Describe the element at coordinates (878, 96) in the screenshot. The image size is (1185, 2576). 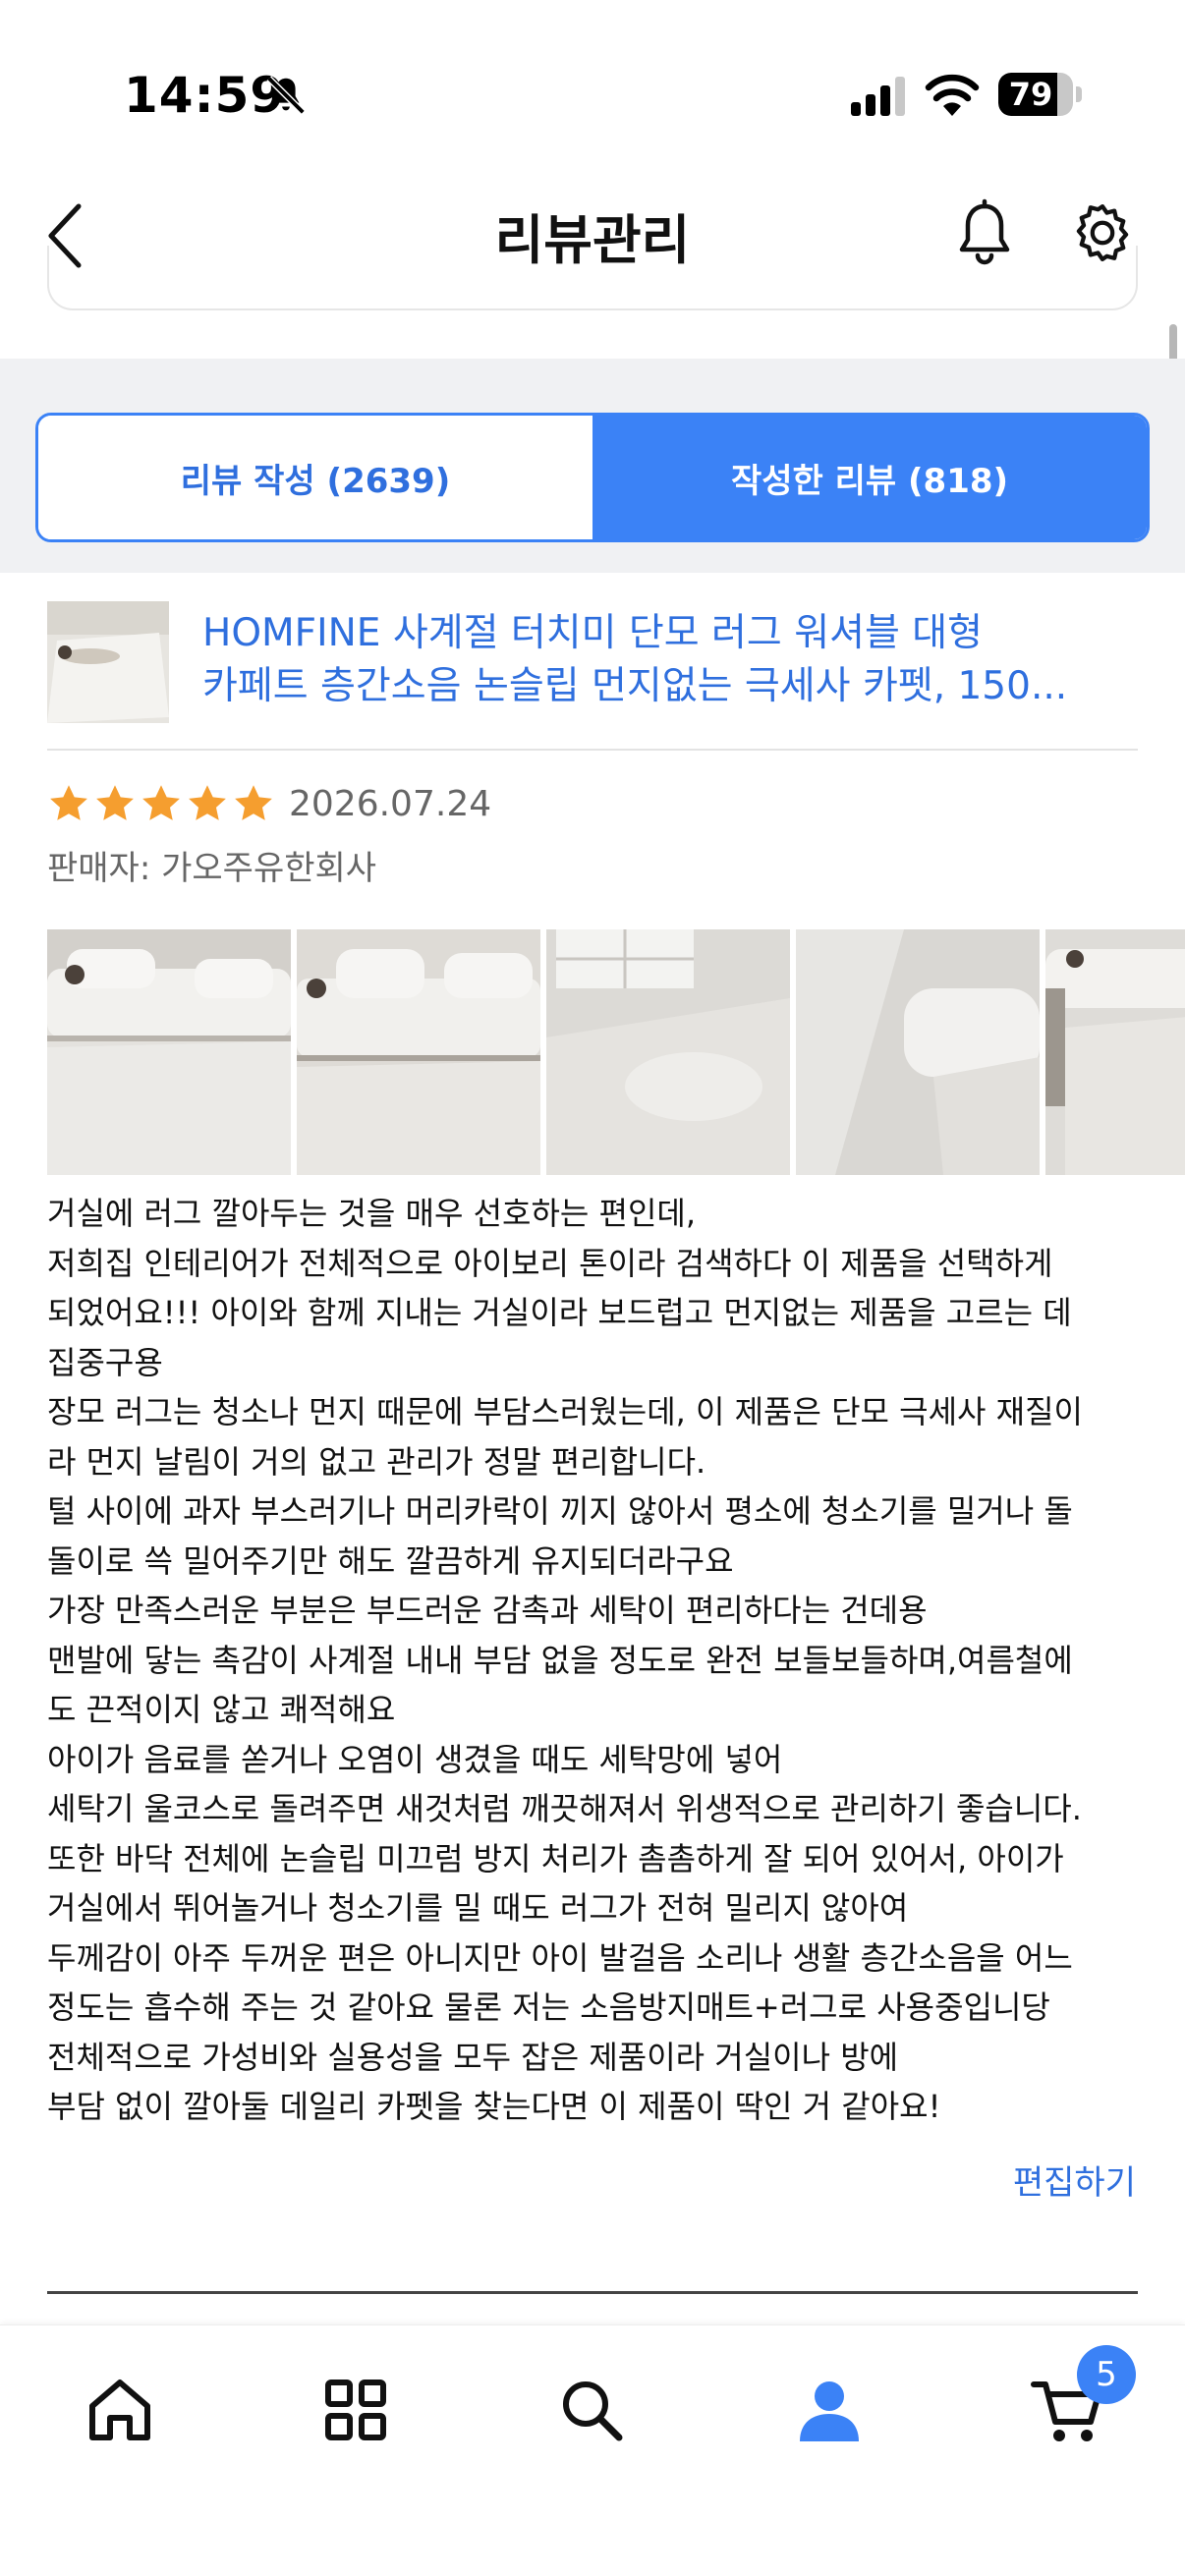
I see `cellular-signal-icon` at that location.